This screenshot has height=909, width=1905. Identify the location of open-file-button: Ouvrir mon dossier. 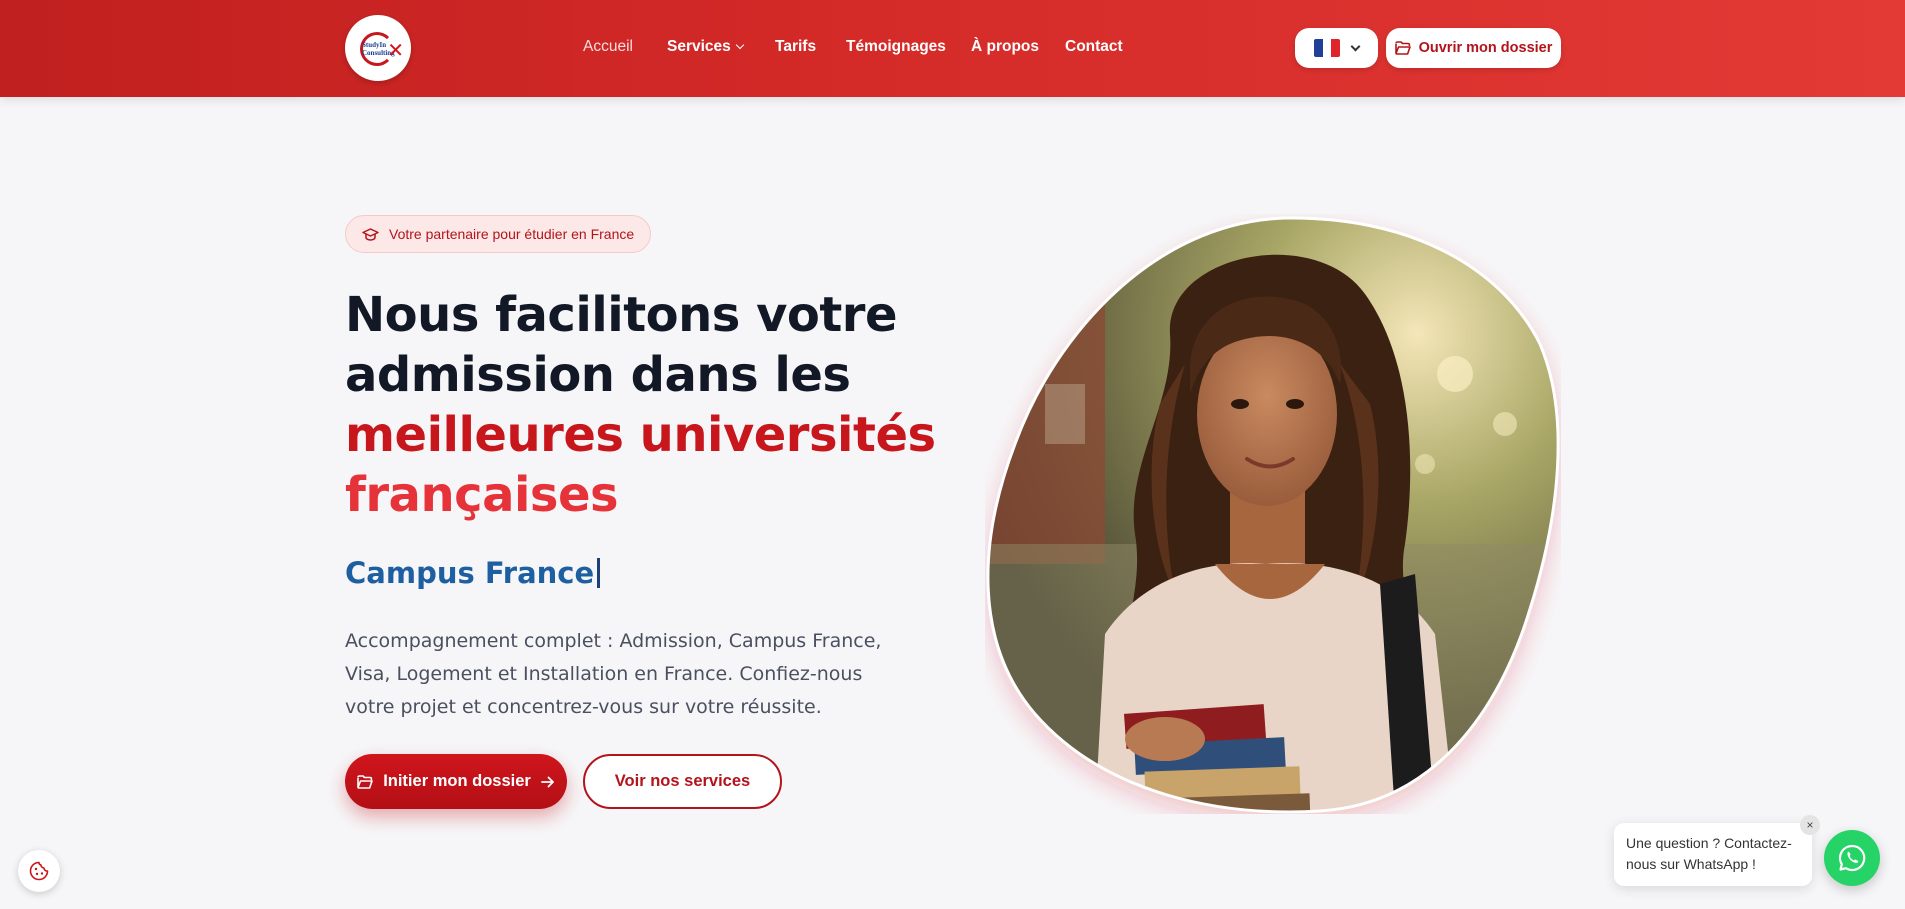
(1473, 48).